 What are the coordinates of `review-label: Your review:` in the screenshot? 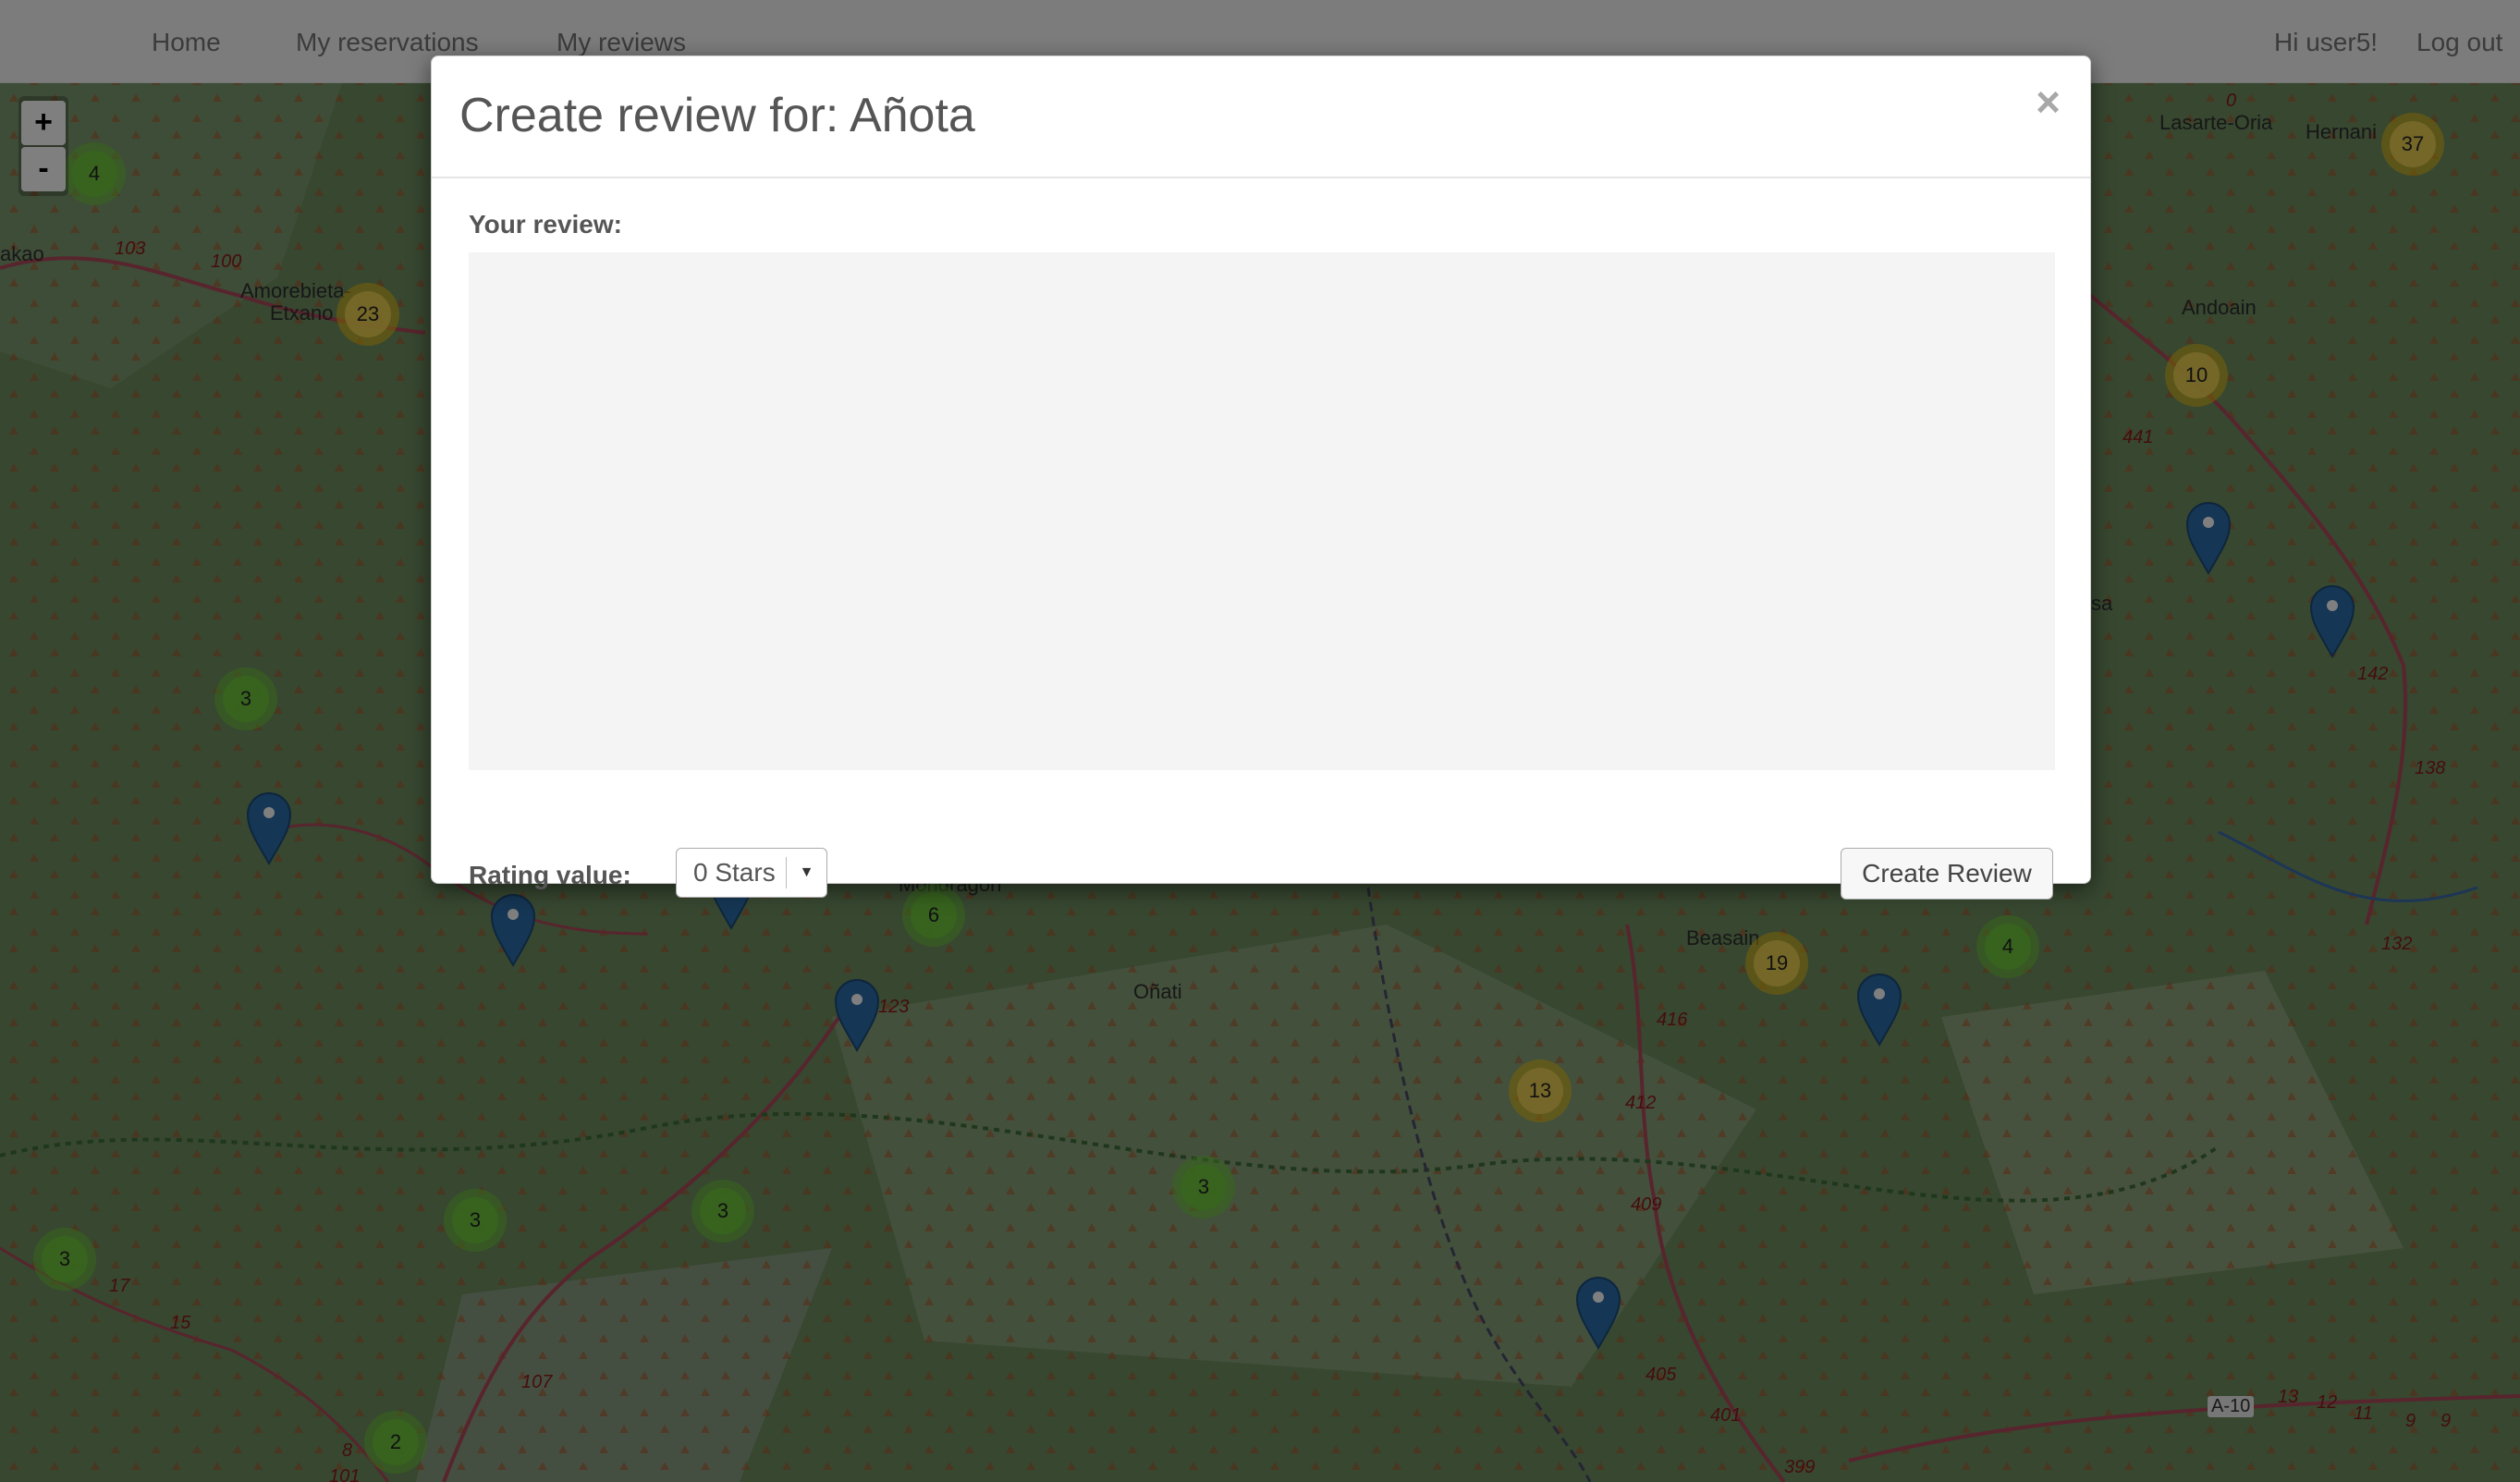 It's located at (545, 224).